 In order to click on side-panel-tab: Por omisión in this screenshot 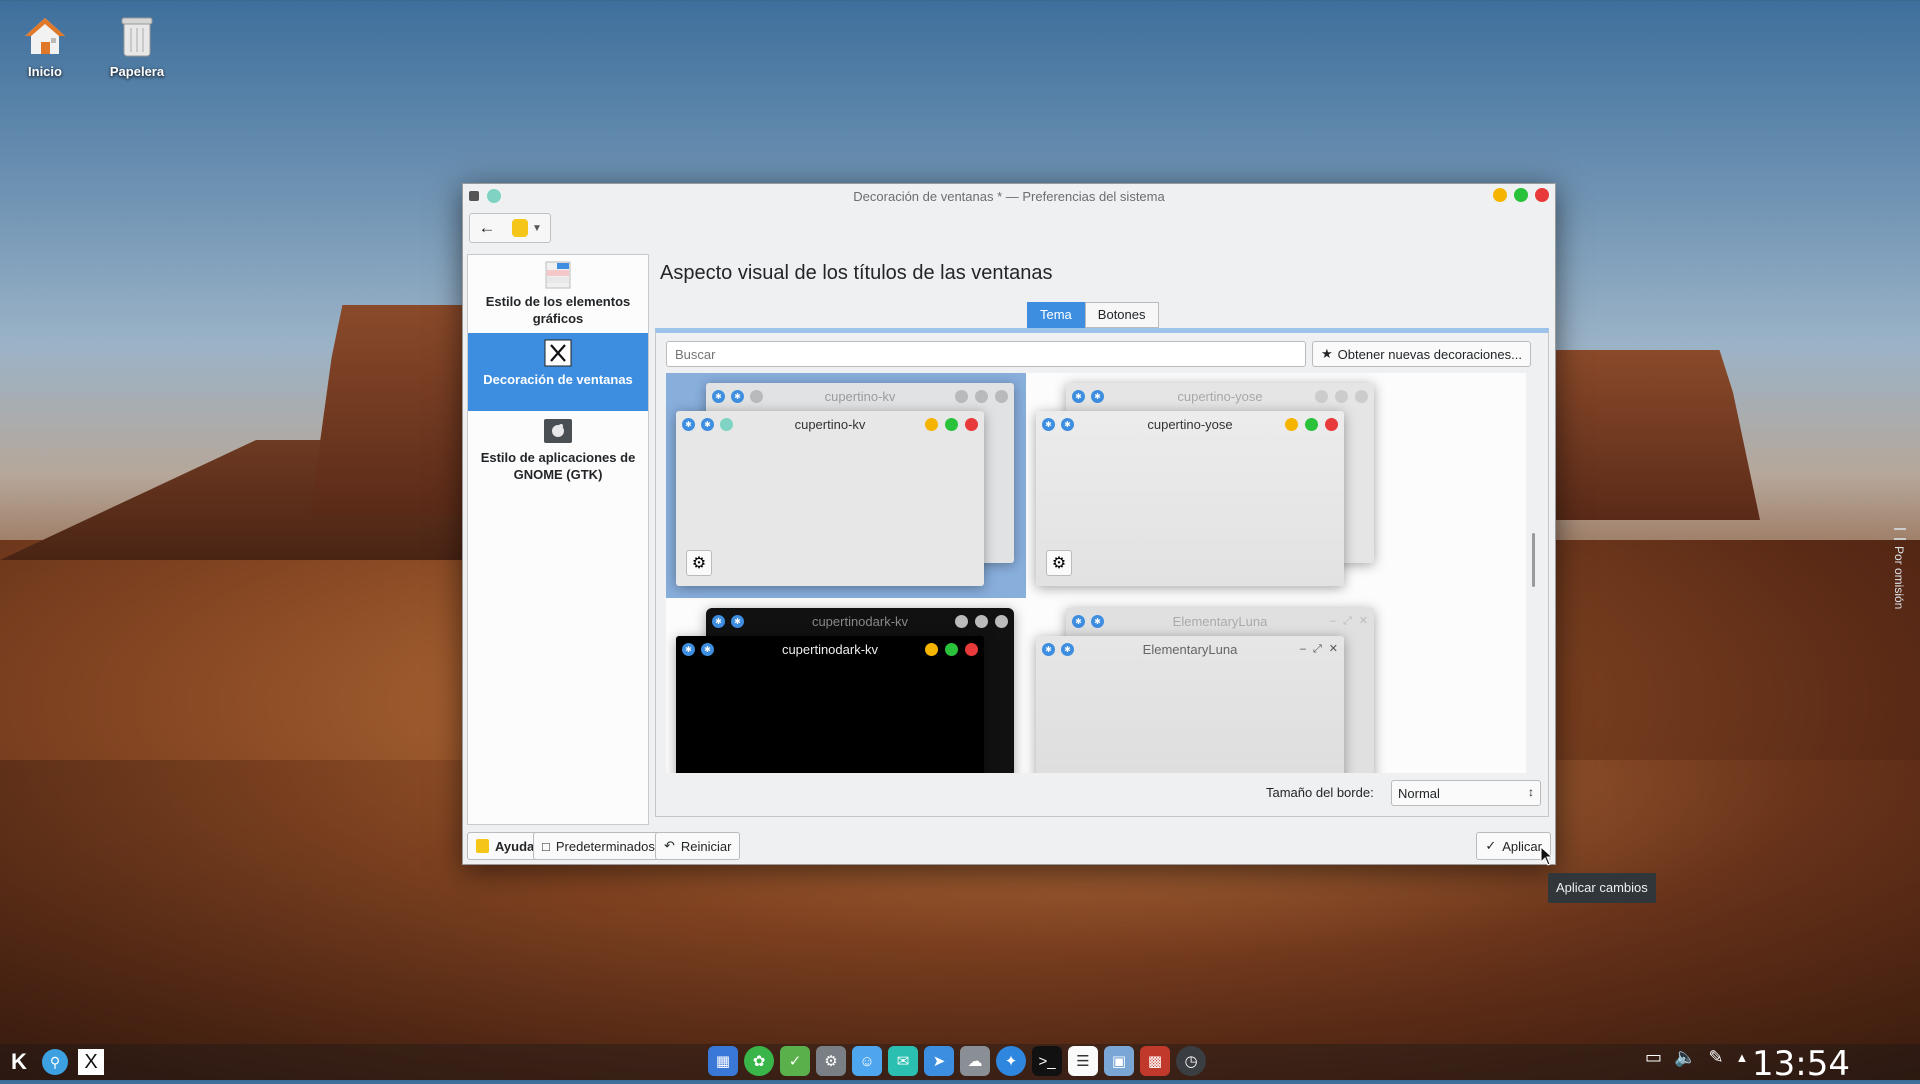, I will do `click(1901, 578)`.